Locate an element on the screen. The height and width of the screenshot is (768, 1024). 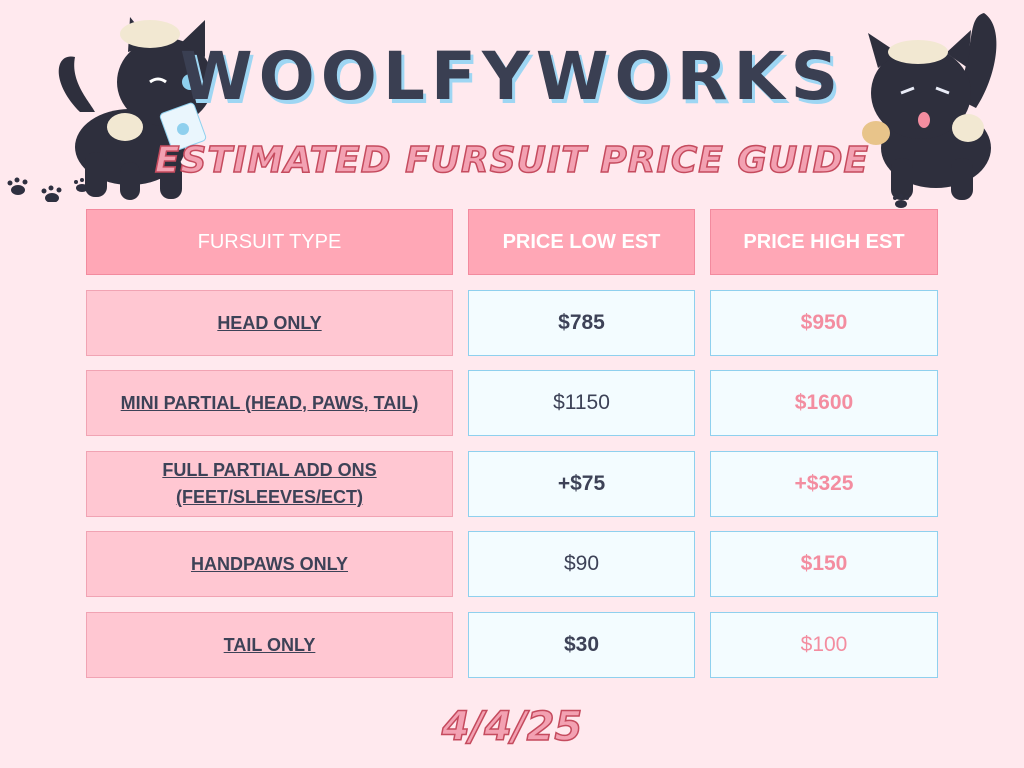
row-type-full-partial-add-ons: FULL PARTIAL ADD ONS (FEET/SLEEVES/ECT) is located at coordinates (269, 484).